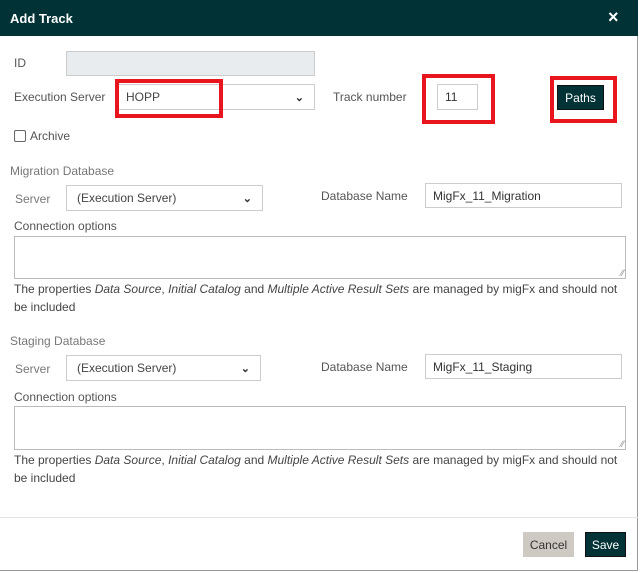 This screenshot has height=573, width=641. Describe the element at coordinates (60, 97) in the screenshot. I see `execution-server-label: Execution Server` at that location.